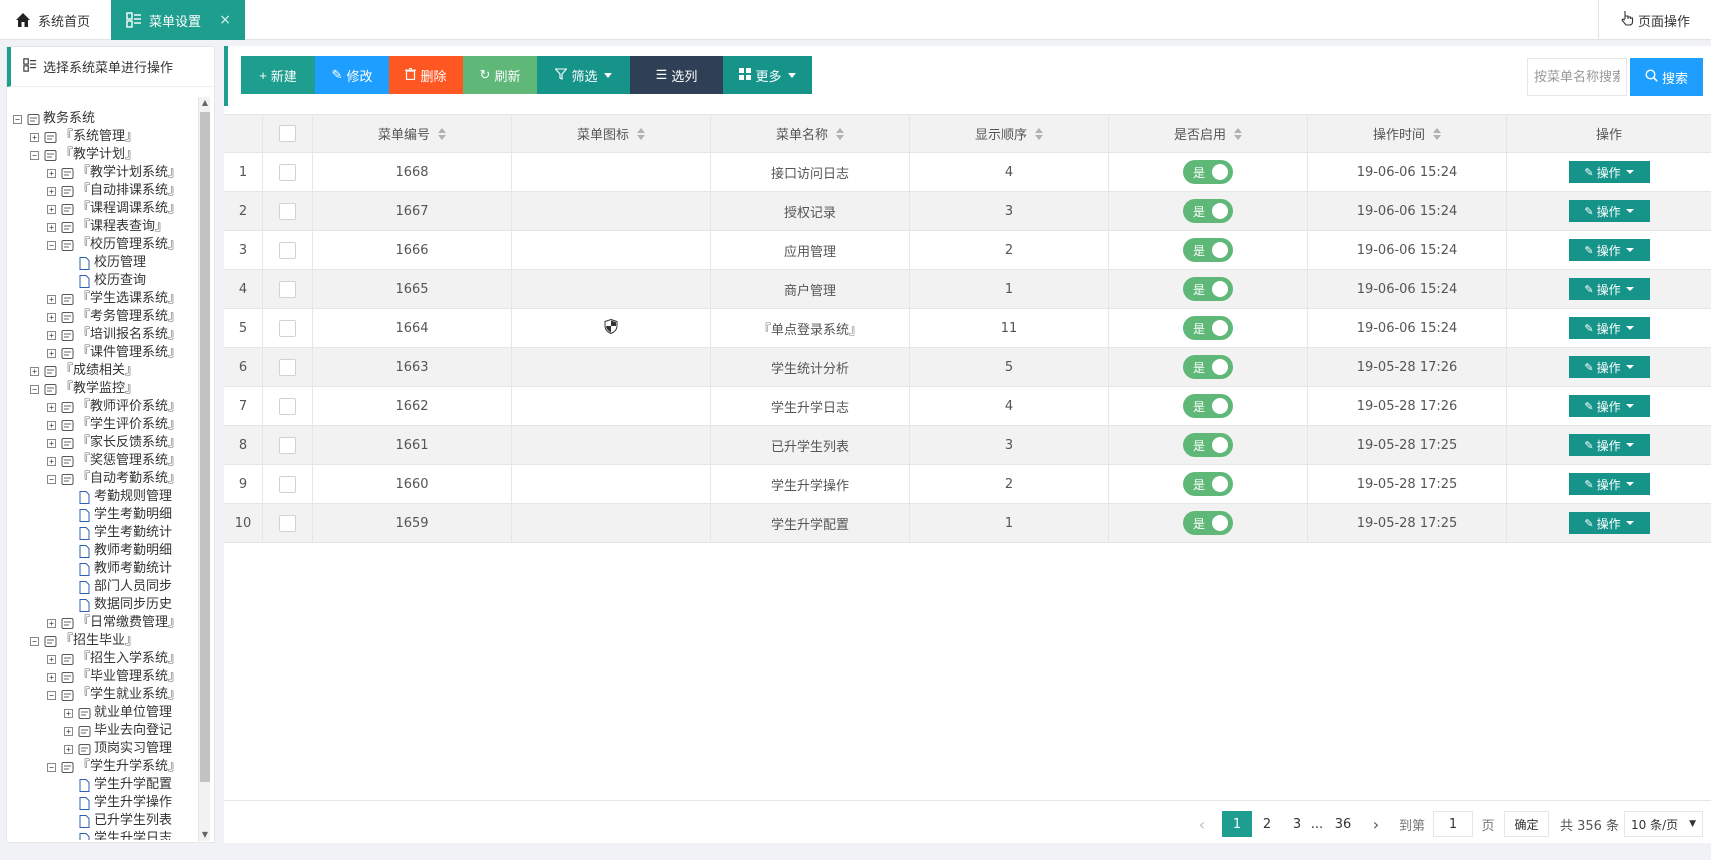  What do you see at coordinates (103, 245) in the screenshot?
I see `tree-node: − 『校历管理系统』` at bounding box center [103, 245].